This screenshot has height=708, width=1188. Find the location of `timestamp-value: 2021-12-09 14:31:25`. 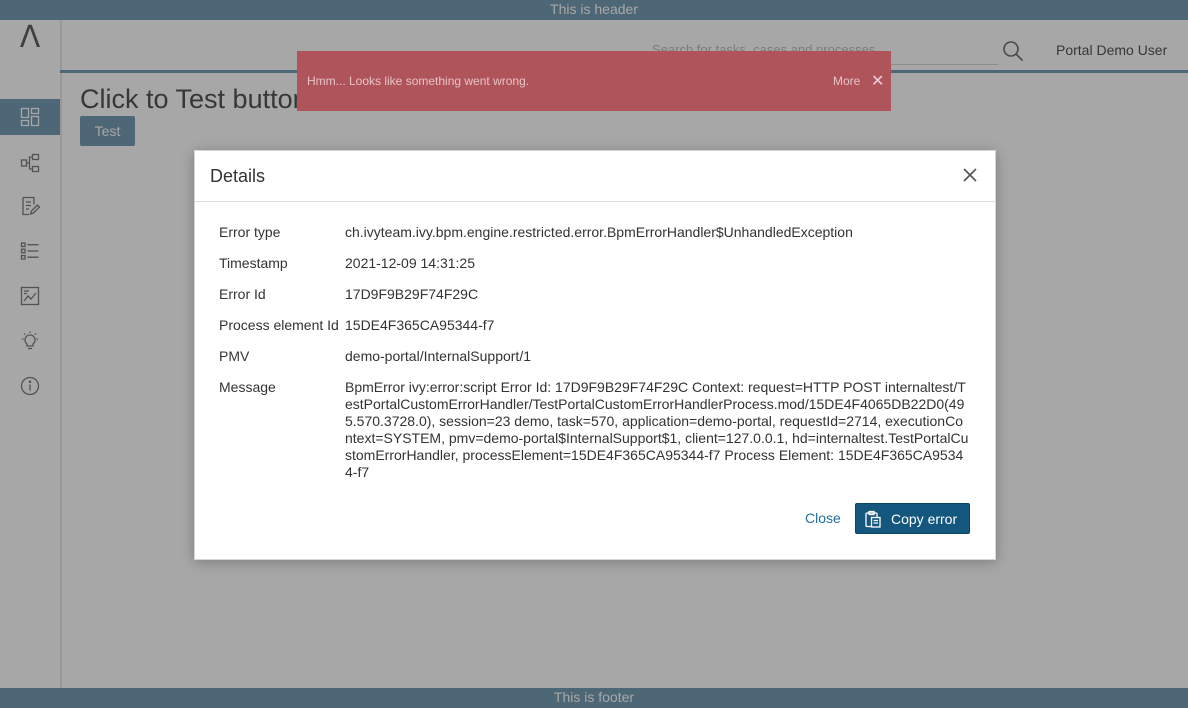

timestamp-value: 2021-12-09 14:31:25 is located at coordinates (410, 263).